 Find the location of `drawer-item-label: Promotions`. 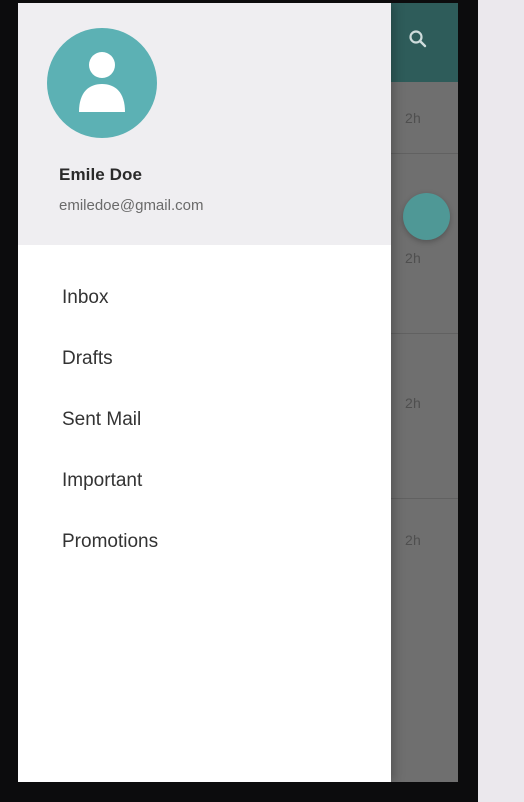

drawer-item-label: Promotions is located at coordinates (110, 541).